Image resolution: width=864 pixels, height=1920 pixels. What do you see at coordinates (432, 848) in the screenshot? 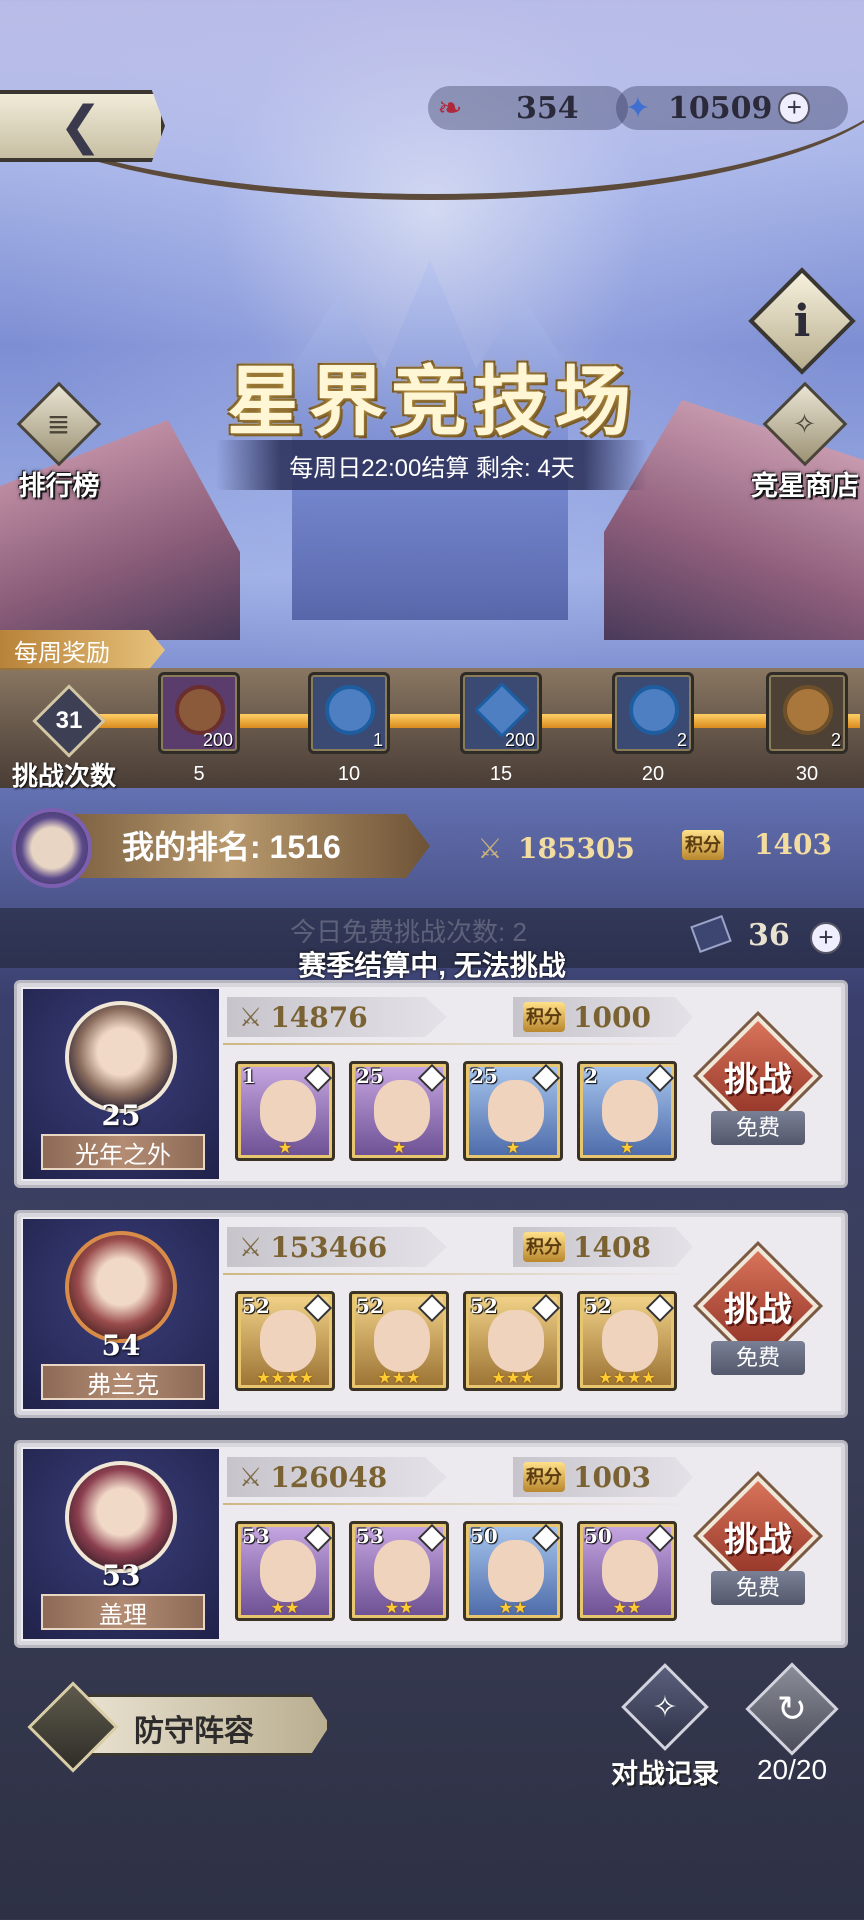
I see `my-rank-row: 我的排名: 1516 ⚔ 185305 积分 1403` at bounding box center [432, 848].